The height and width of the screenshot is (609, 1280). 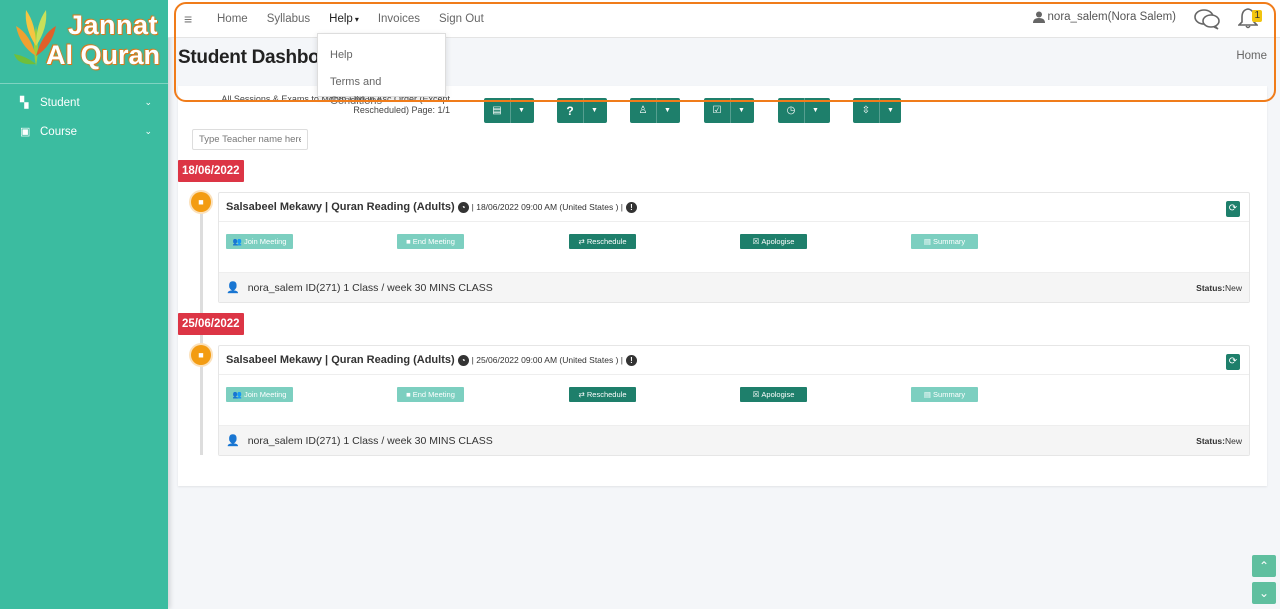 I want to click on chevron-up-icon: ⌃, so click(x=1264, y=566).